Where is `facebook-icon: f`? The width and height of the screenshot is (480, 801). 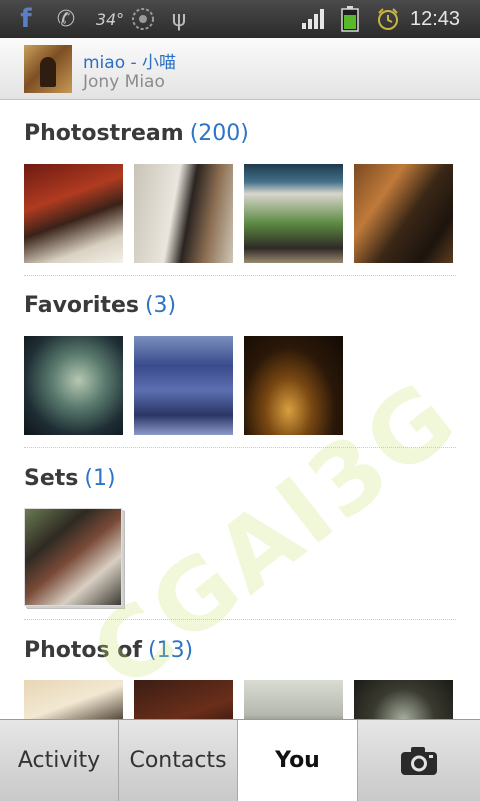
facebook-icon: f is located at coordinates (26, 19).